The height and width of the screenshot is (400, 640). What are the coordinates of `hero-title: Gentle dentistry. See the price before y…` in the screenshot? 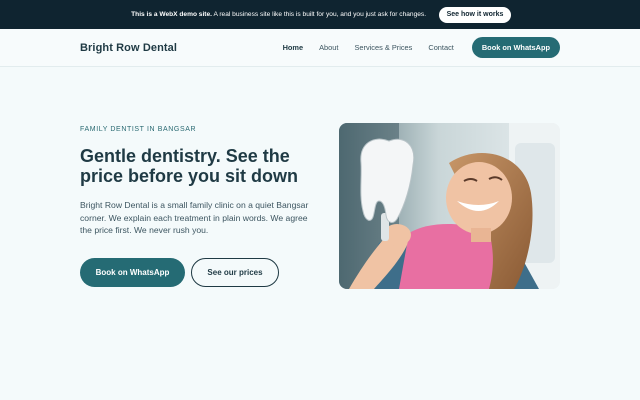 It's located at (189, 166).